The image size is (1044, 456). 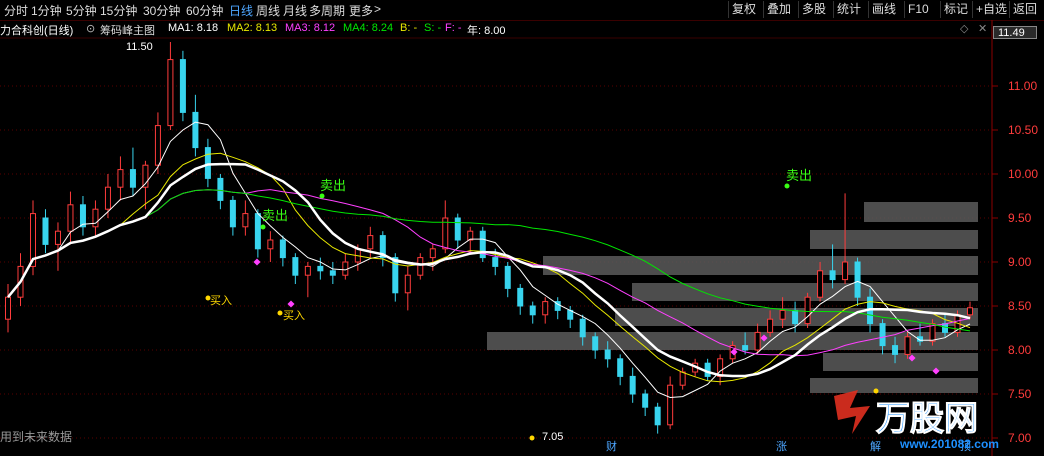 What do you see at coordinates (161, 10) in the screenshot?
I see `period-tab: 30分钟` at bounding box center [161, 10].